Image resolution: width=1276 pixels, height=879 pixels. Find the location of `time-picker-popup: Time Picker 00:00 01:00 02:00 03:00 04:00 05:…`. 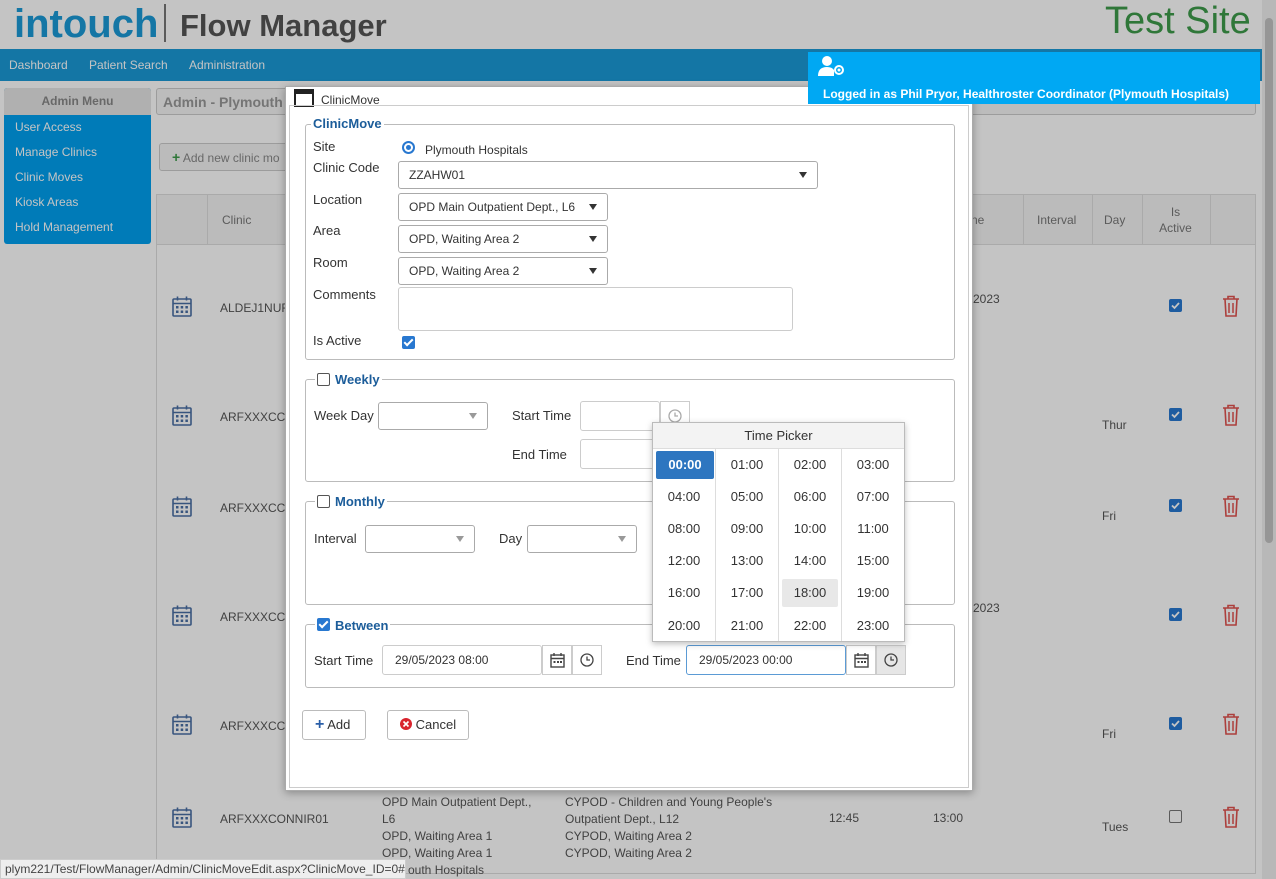

time-picker-popup: Time Picker 00:00 01:00 02:00 03:00 04:00 05:… is located at coordinates (778, 532).